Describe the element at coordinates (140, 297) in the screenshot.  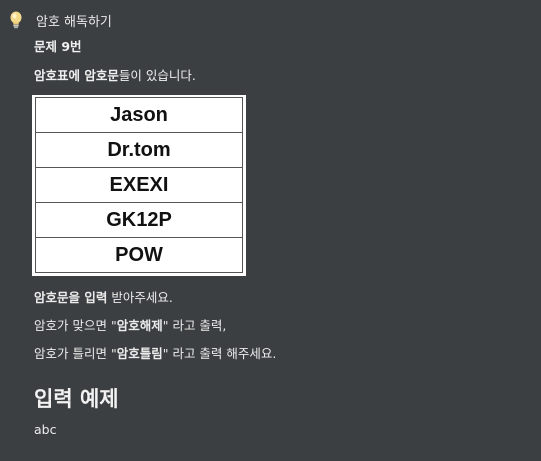
I see `line1-part2: 받아주세요.` at that location.